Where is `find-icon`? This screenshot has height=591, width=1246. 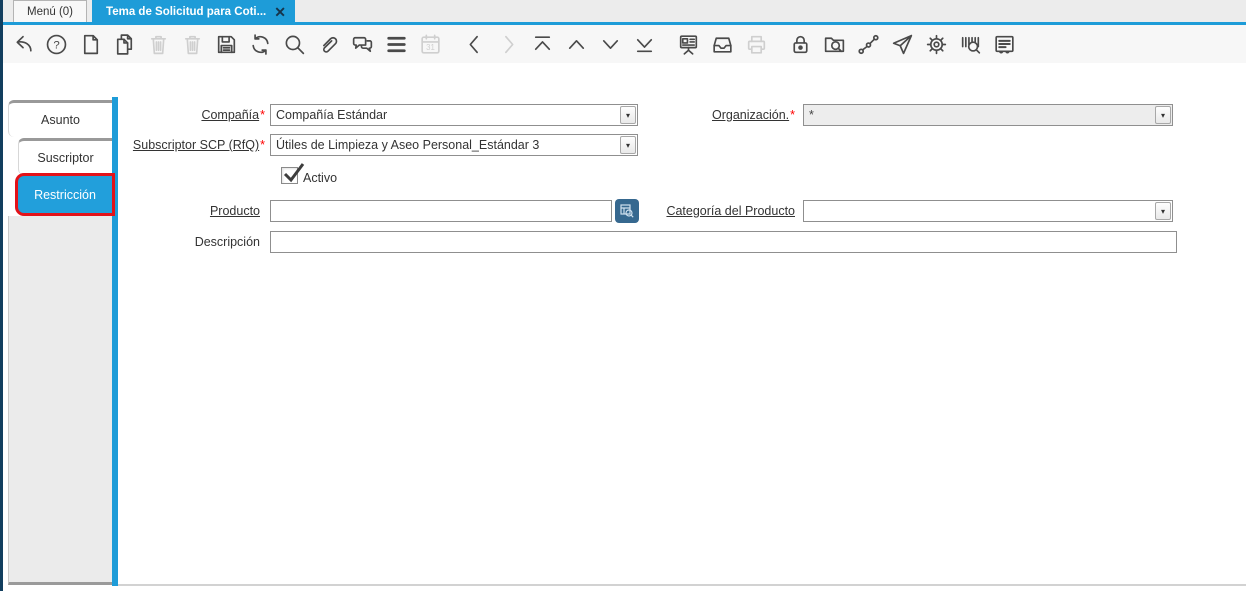
find-icon is located at coordinates (295, 44).